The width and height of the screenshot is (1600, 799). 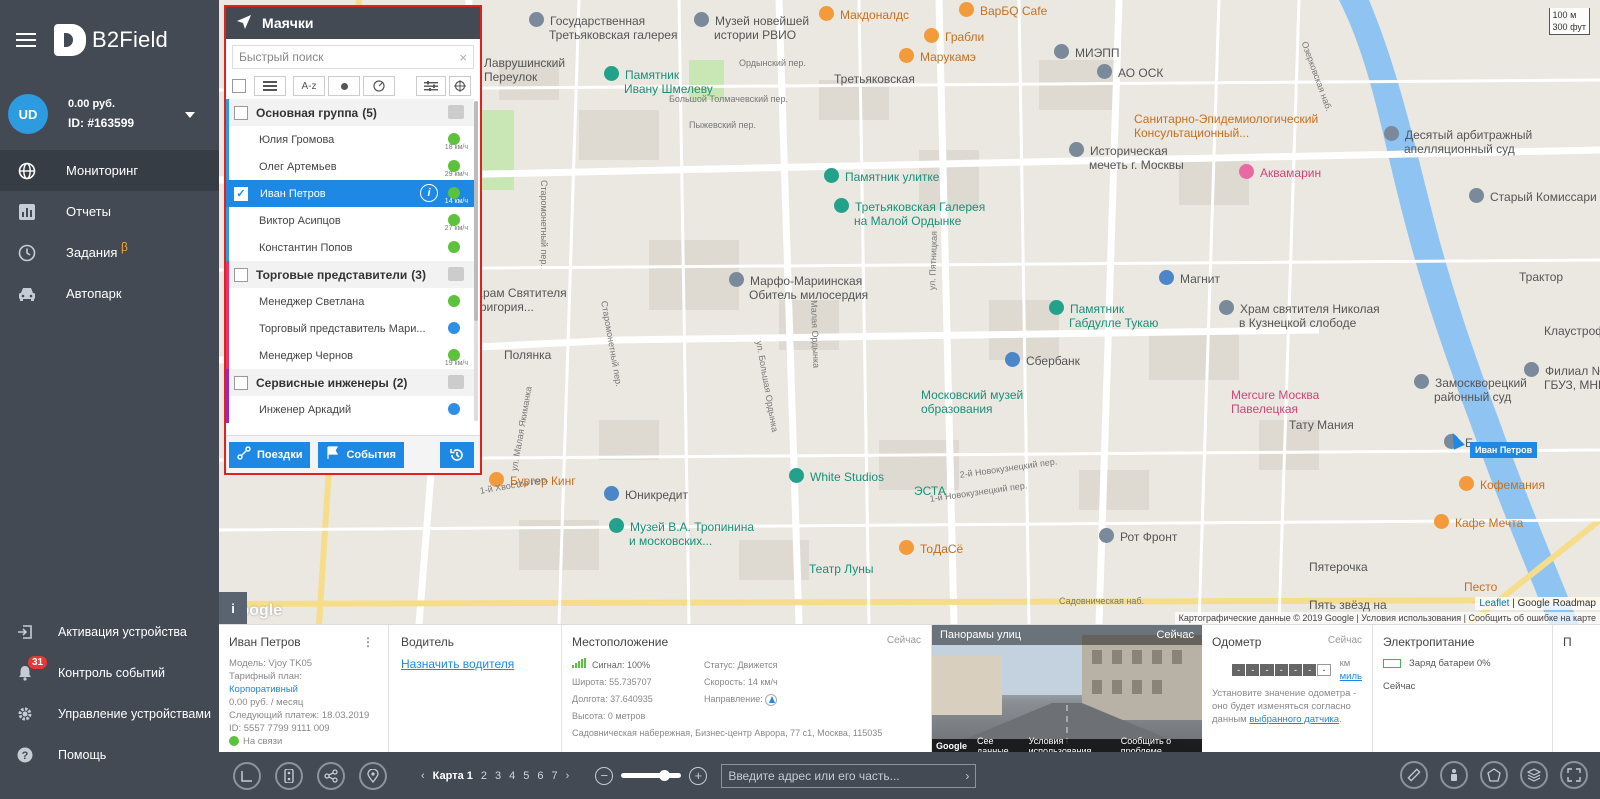 I want to click on odometer-input: - - - - - - - км миль, so click(x=1287, y=670).